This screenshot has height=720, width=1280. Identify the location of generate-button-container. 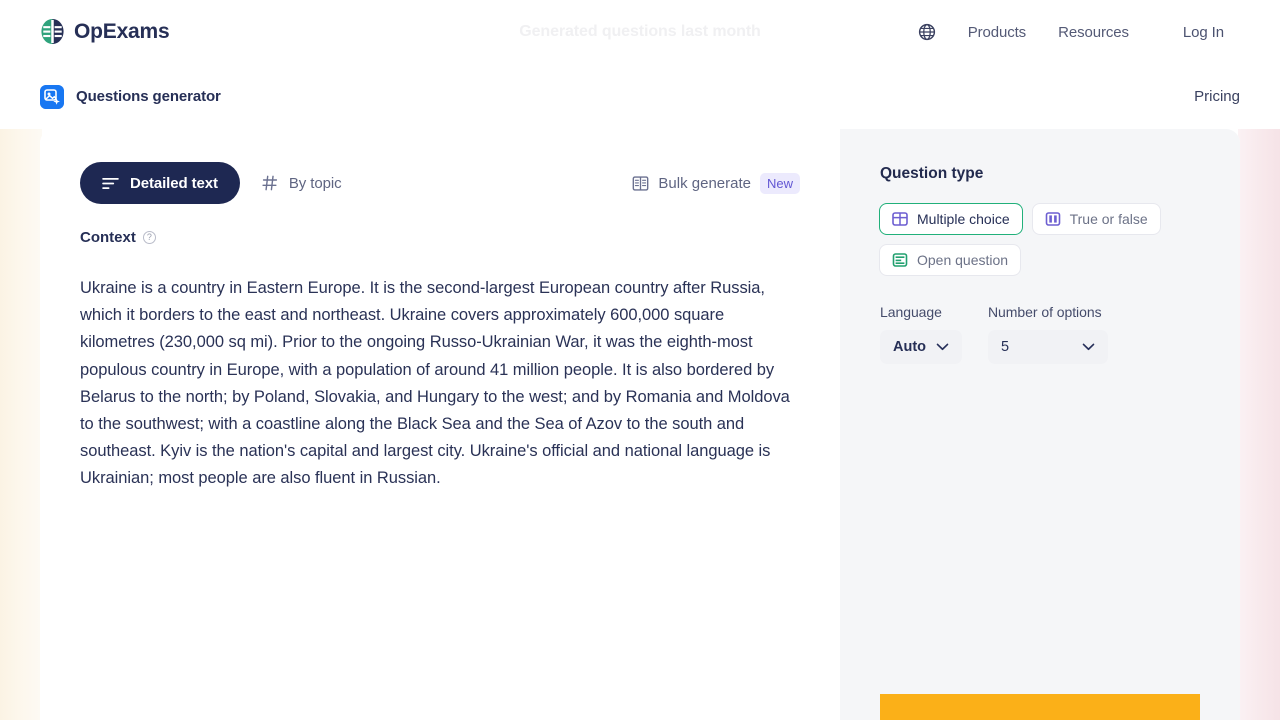
(1040, 707).